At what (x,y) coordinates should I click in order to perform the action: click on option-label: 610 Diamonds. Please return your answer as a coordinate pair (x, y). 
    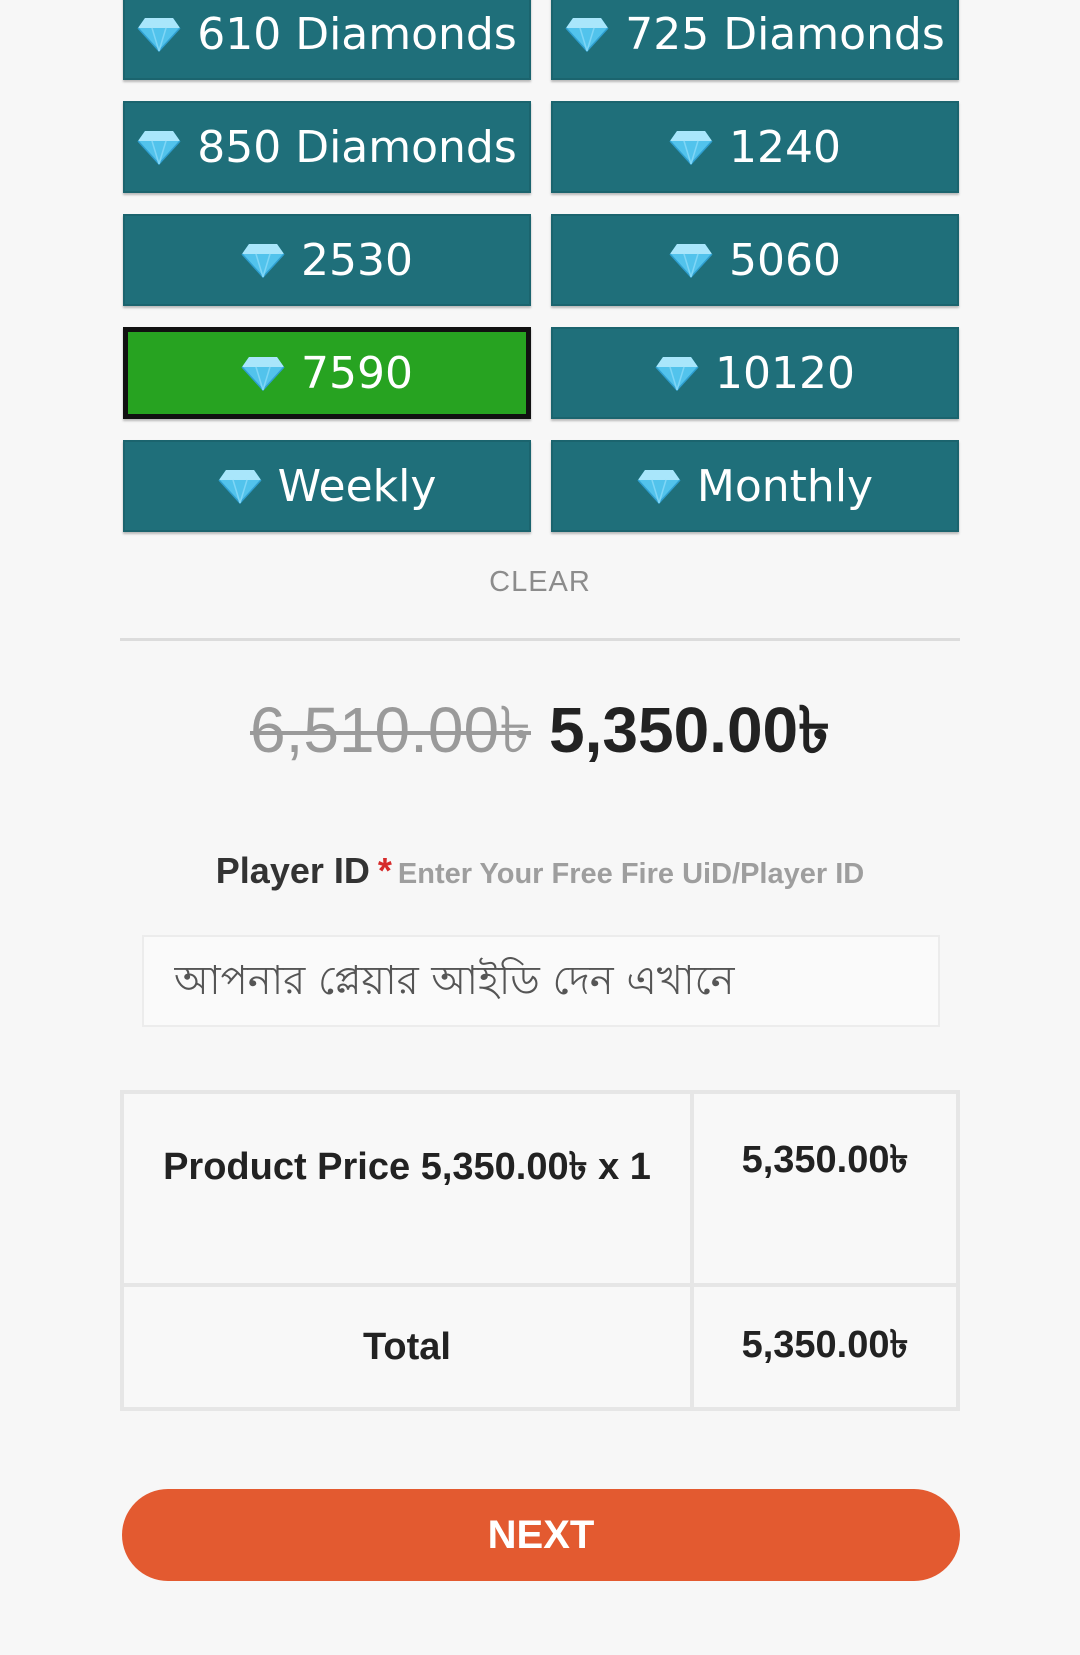
    Looking at the image, I should click on (357, 34).